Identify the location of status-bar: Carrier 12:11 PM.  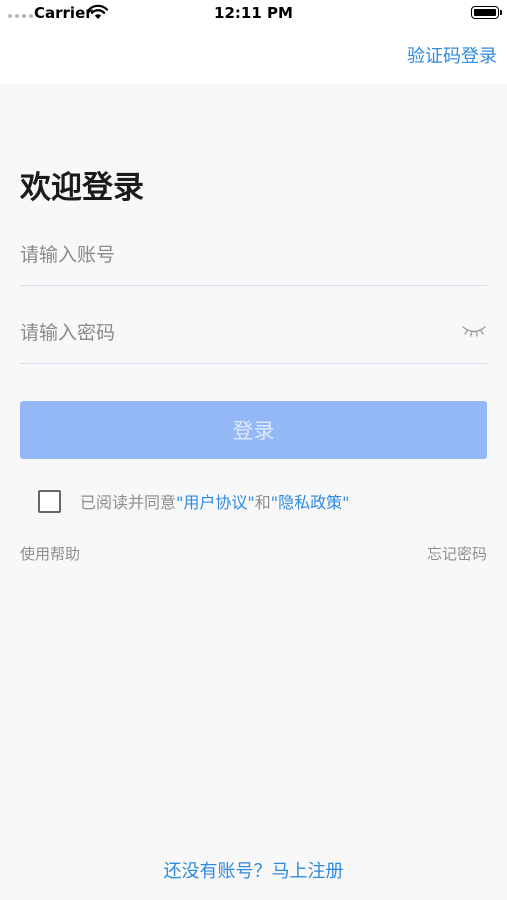
(253, 13).